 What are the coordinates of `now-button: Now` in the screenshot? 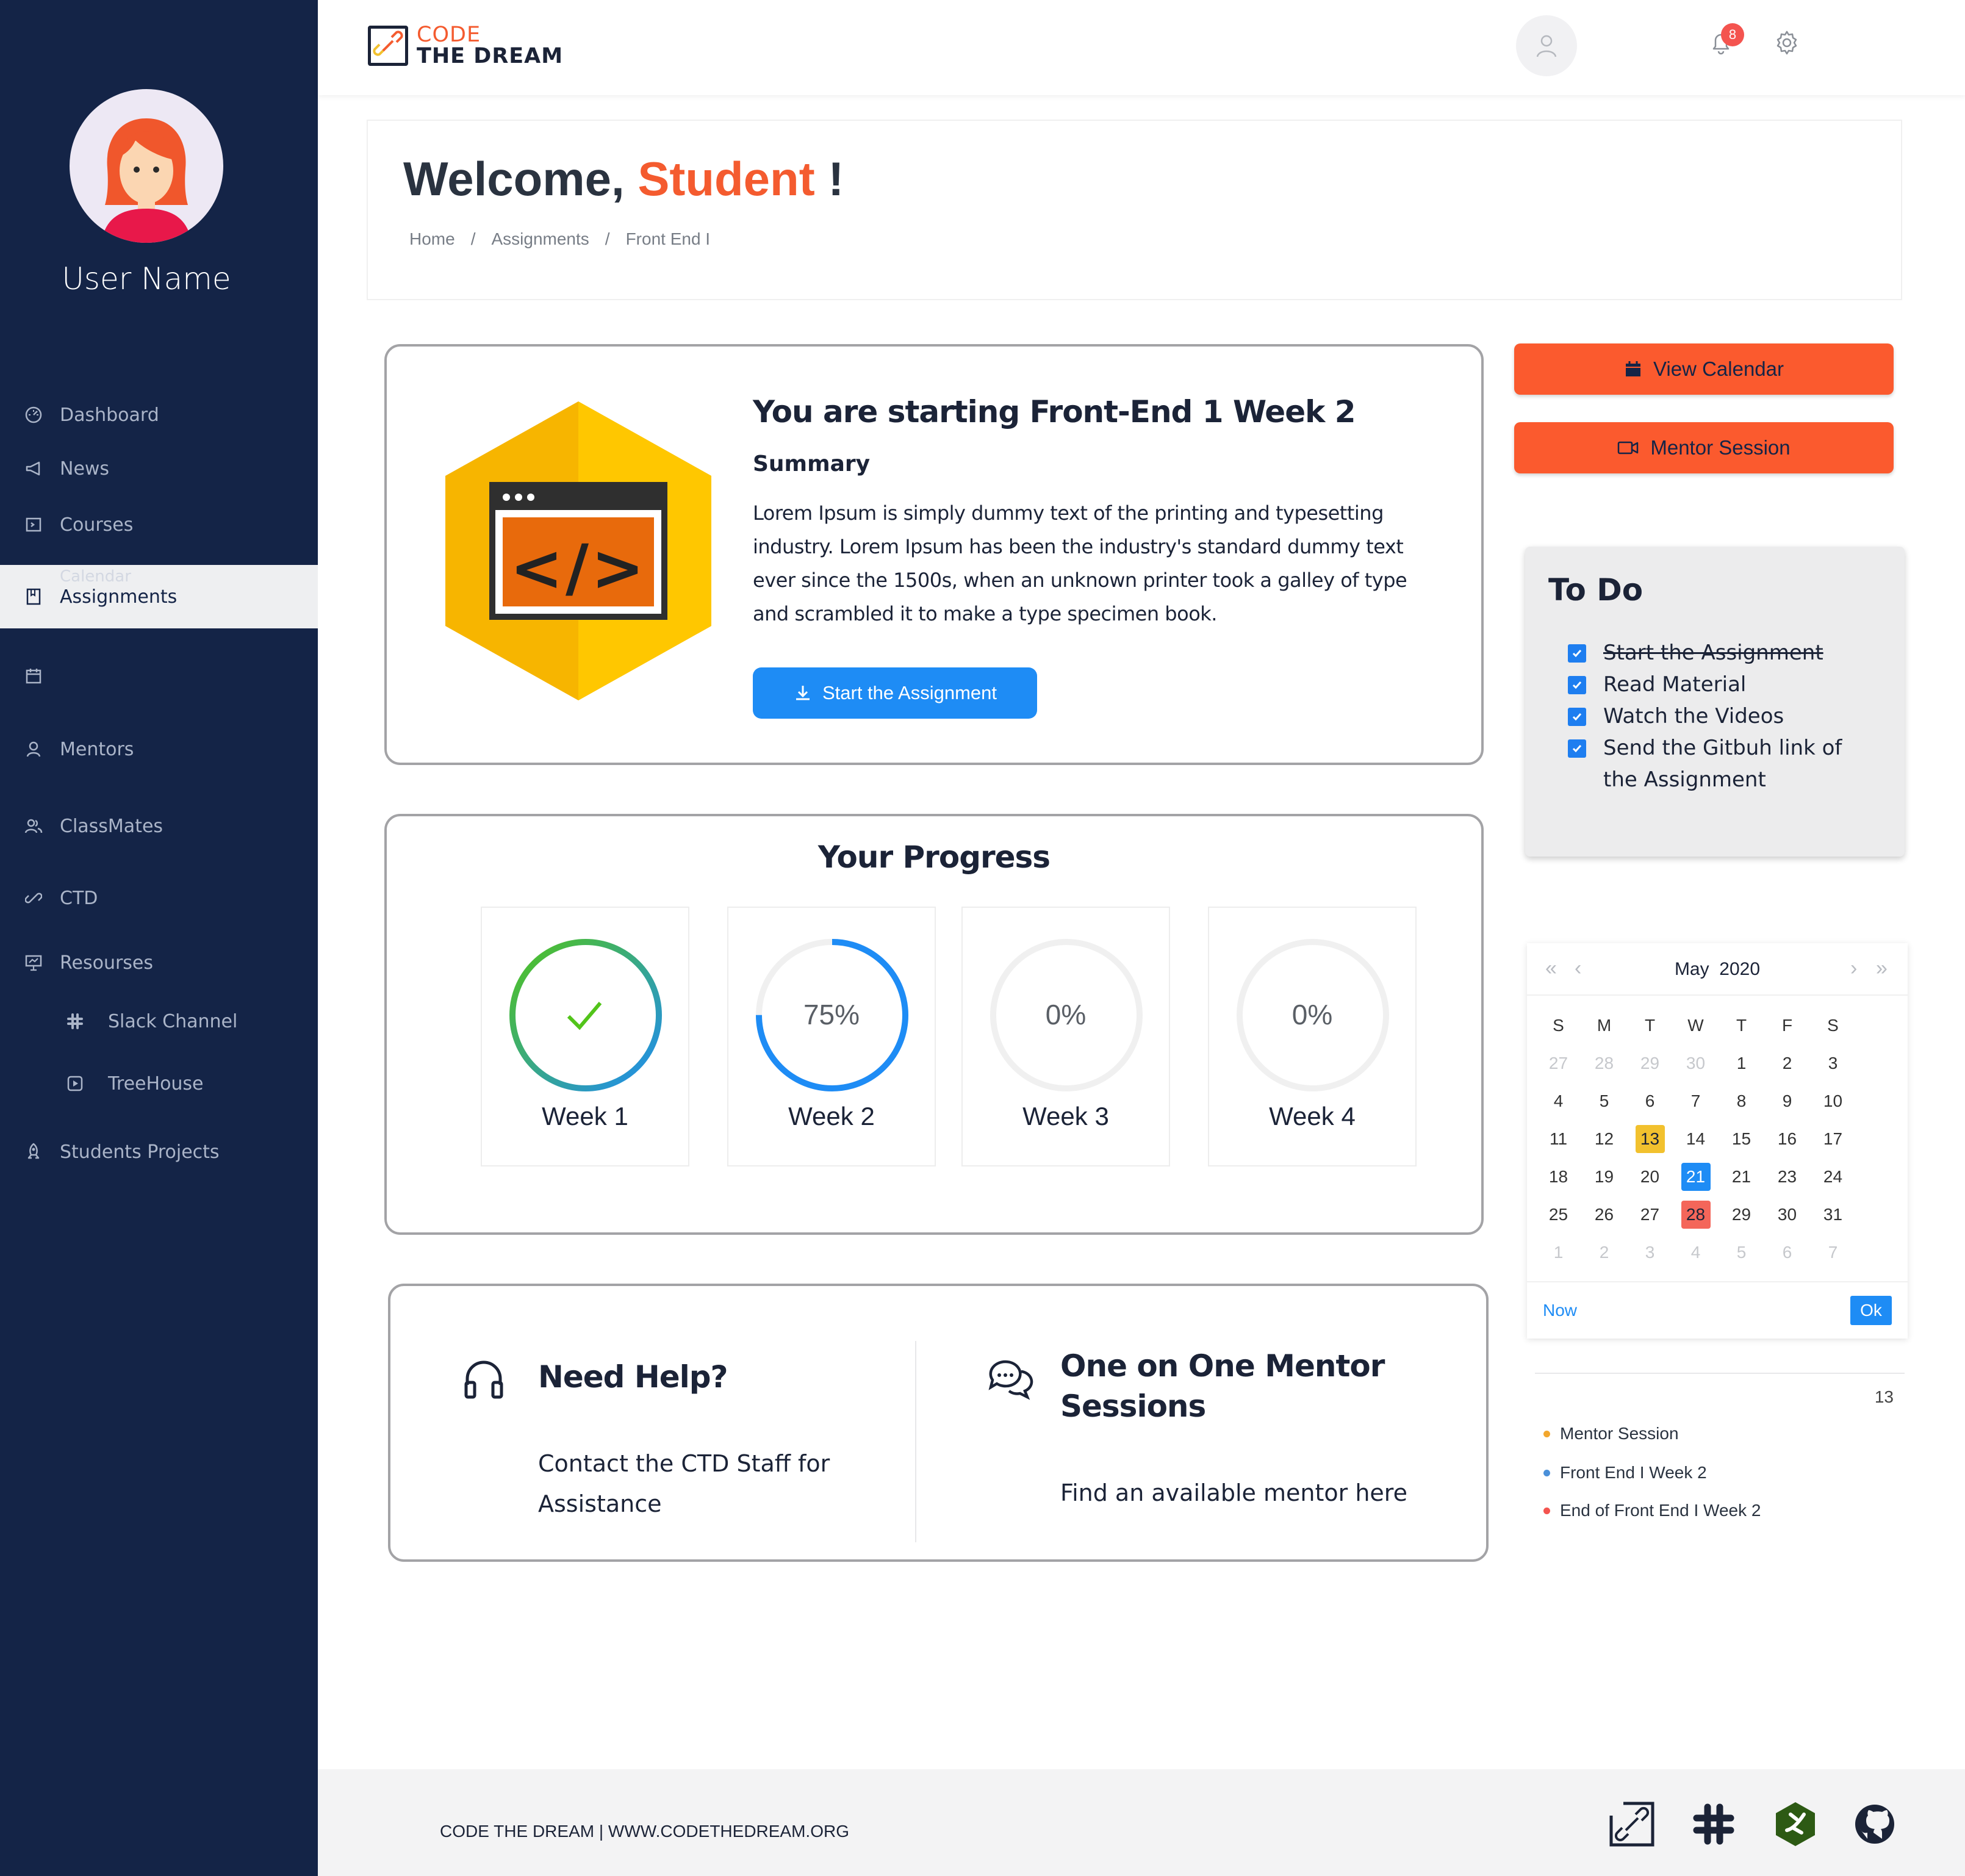 It's located at (1560, 1311).